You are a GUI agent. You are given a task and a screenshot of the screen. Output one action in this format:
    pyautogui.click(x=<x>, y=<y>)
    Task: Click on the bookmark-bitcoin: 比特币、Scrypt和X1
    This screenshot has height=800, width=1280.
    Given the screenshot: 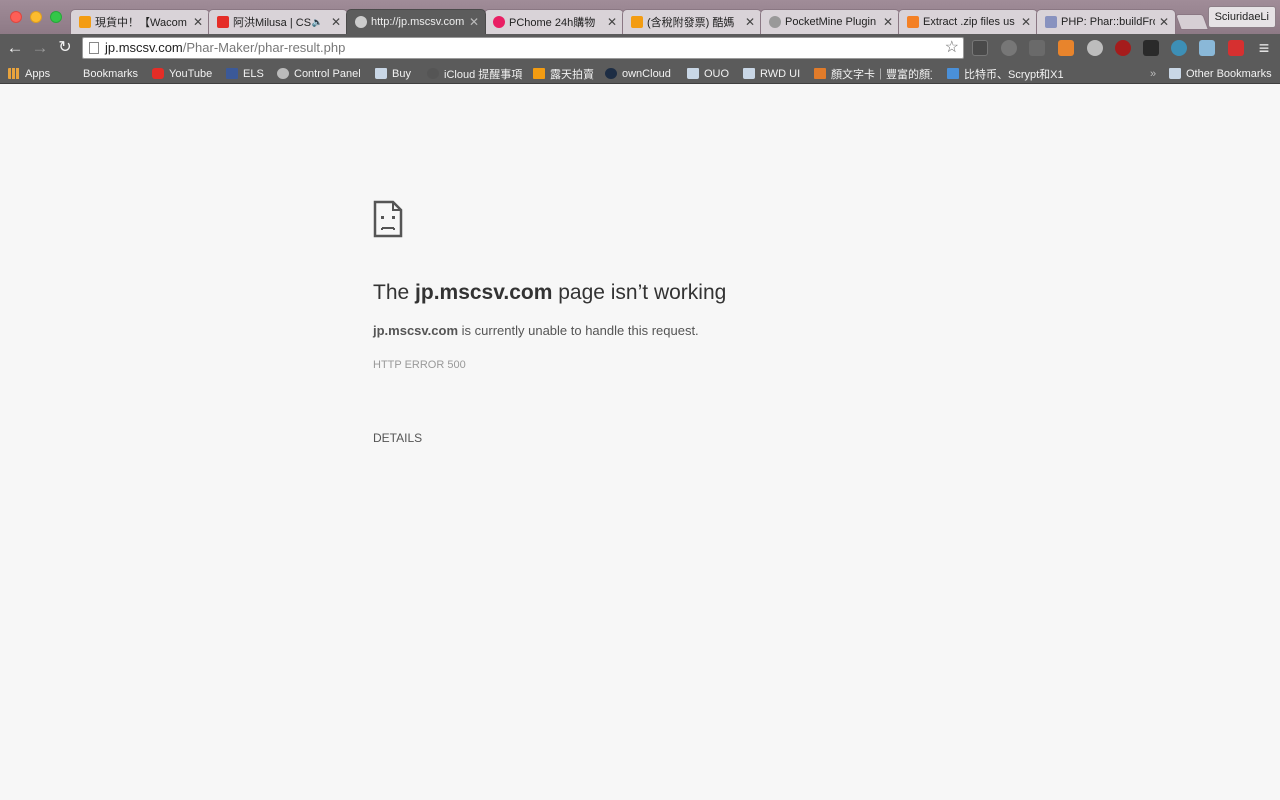 What is the action you would take?
    pyautogui.click(x=1006, y=73)
    